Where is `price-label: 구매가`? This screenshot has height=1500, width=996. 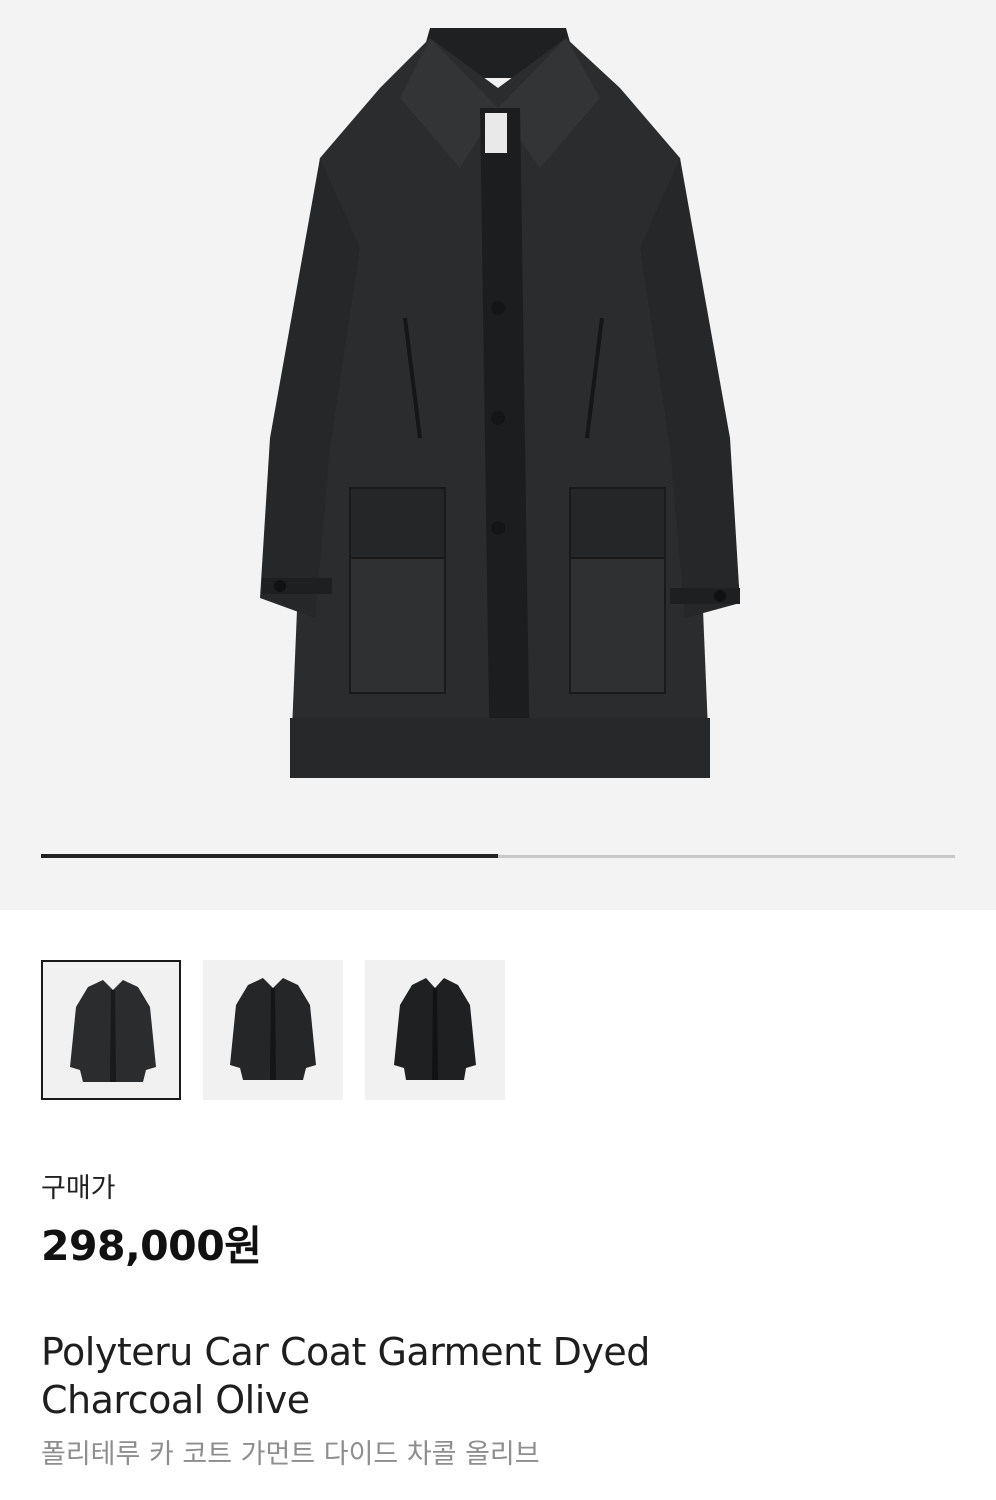
price-label: 구매가 is located at coordinates (78, 1188).